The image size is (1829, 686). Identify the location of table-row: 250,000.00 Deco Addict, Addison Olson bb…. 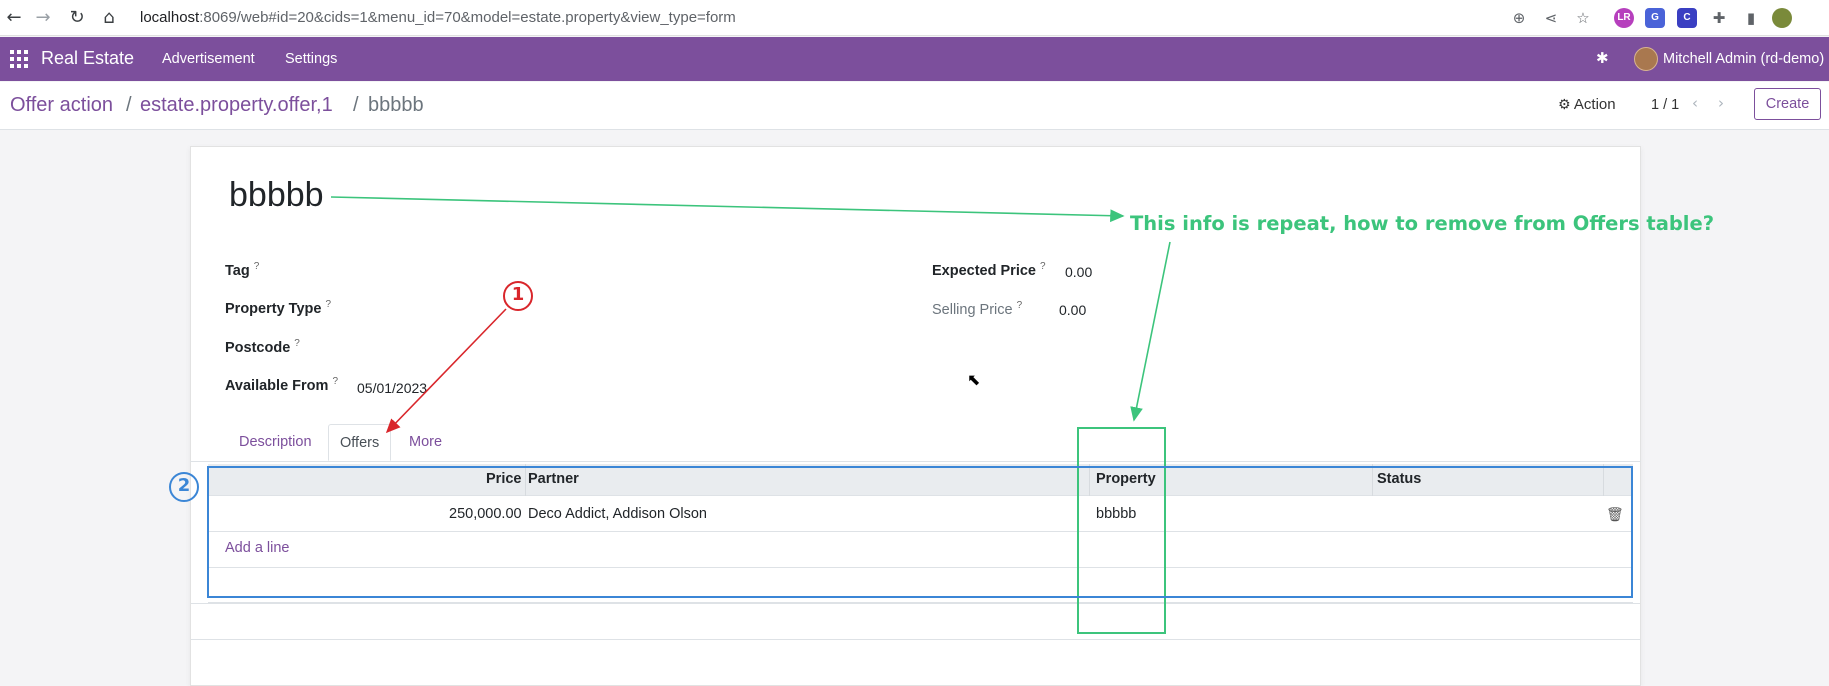
(920, 514).